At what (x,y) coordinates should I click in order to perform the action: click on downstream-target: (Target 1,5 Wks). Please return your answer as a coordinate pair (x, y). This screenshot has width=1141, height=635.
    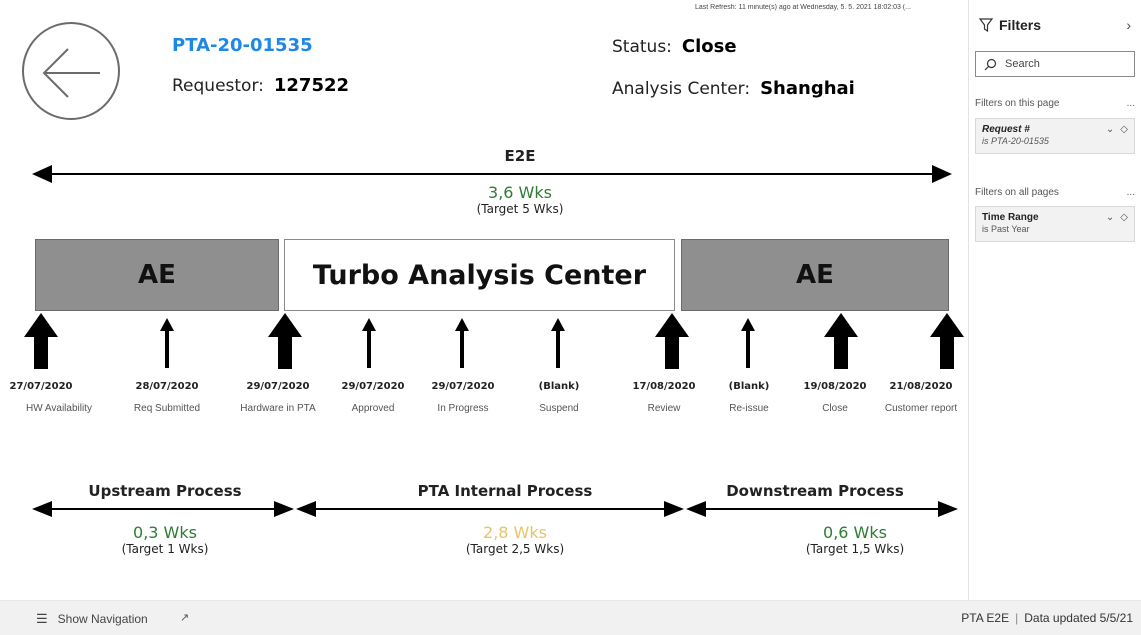
    Looking at the image, I should click on (855, 549).